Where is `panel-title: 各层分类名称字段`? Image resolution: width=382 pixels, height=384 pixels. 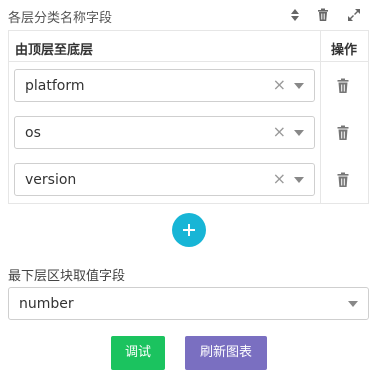
panel-title: 各层分类名称字段 is located at coordinates (60, 18).